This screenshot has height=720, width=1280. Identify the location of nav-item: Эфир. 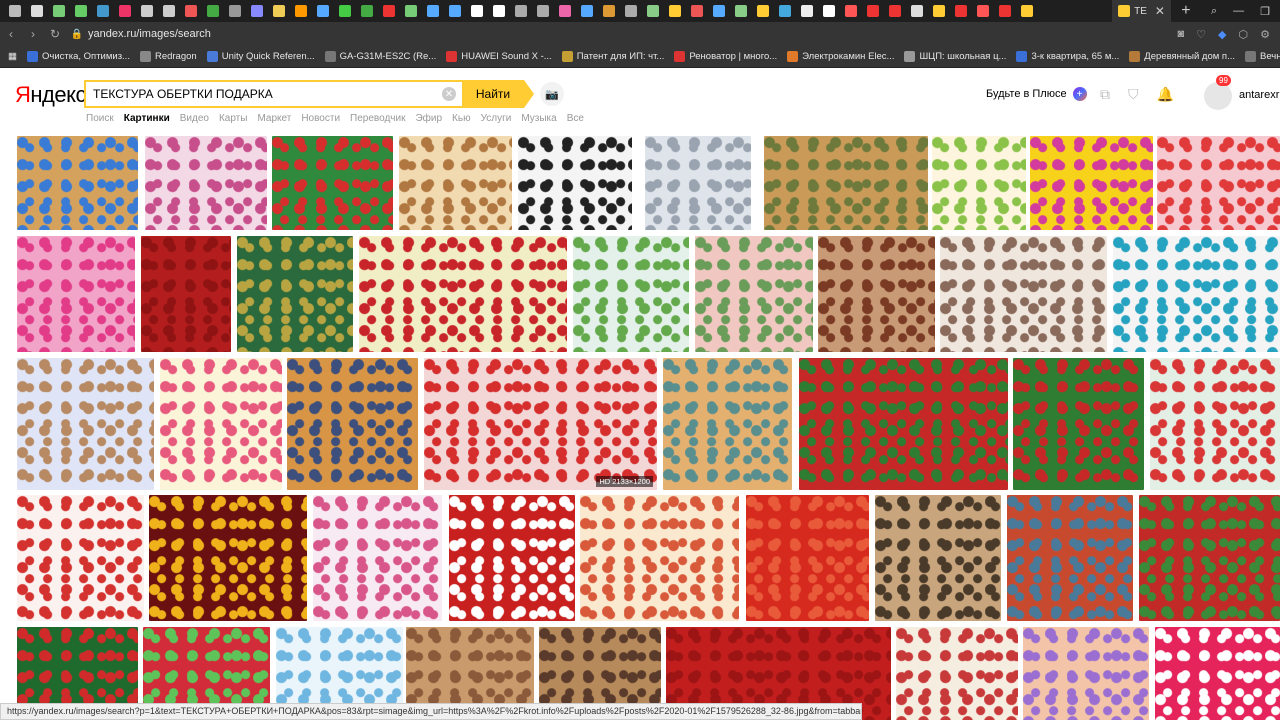
(428, 118).